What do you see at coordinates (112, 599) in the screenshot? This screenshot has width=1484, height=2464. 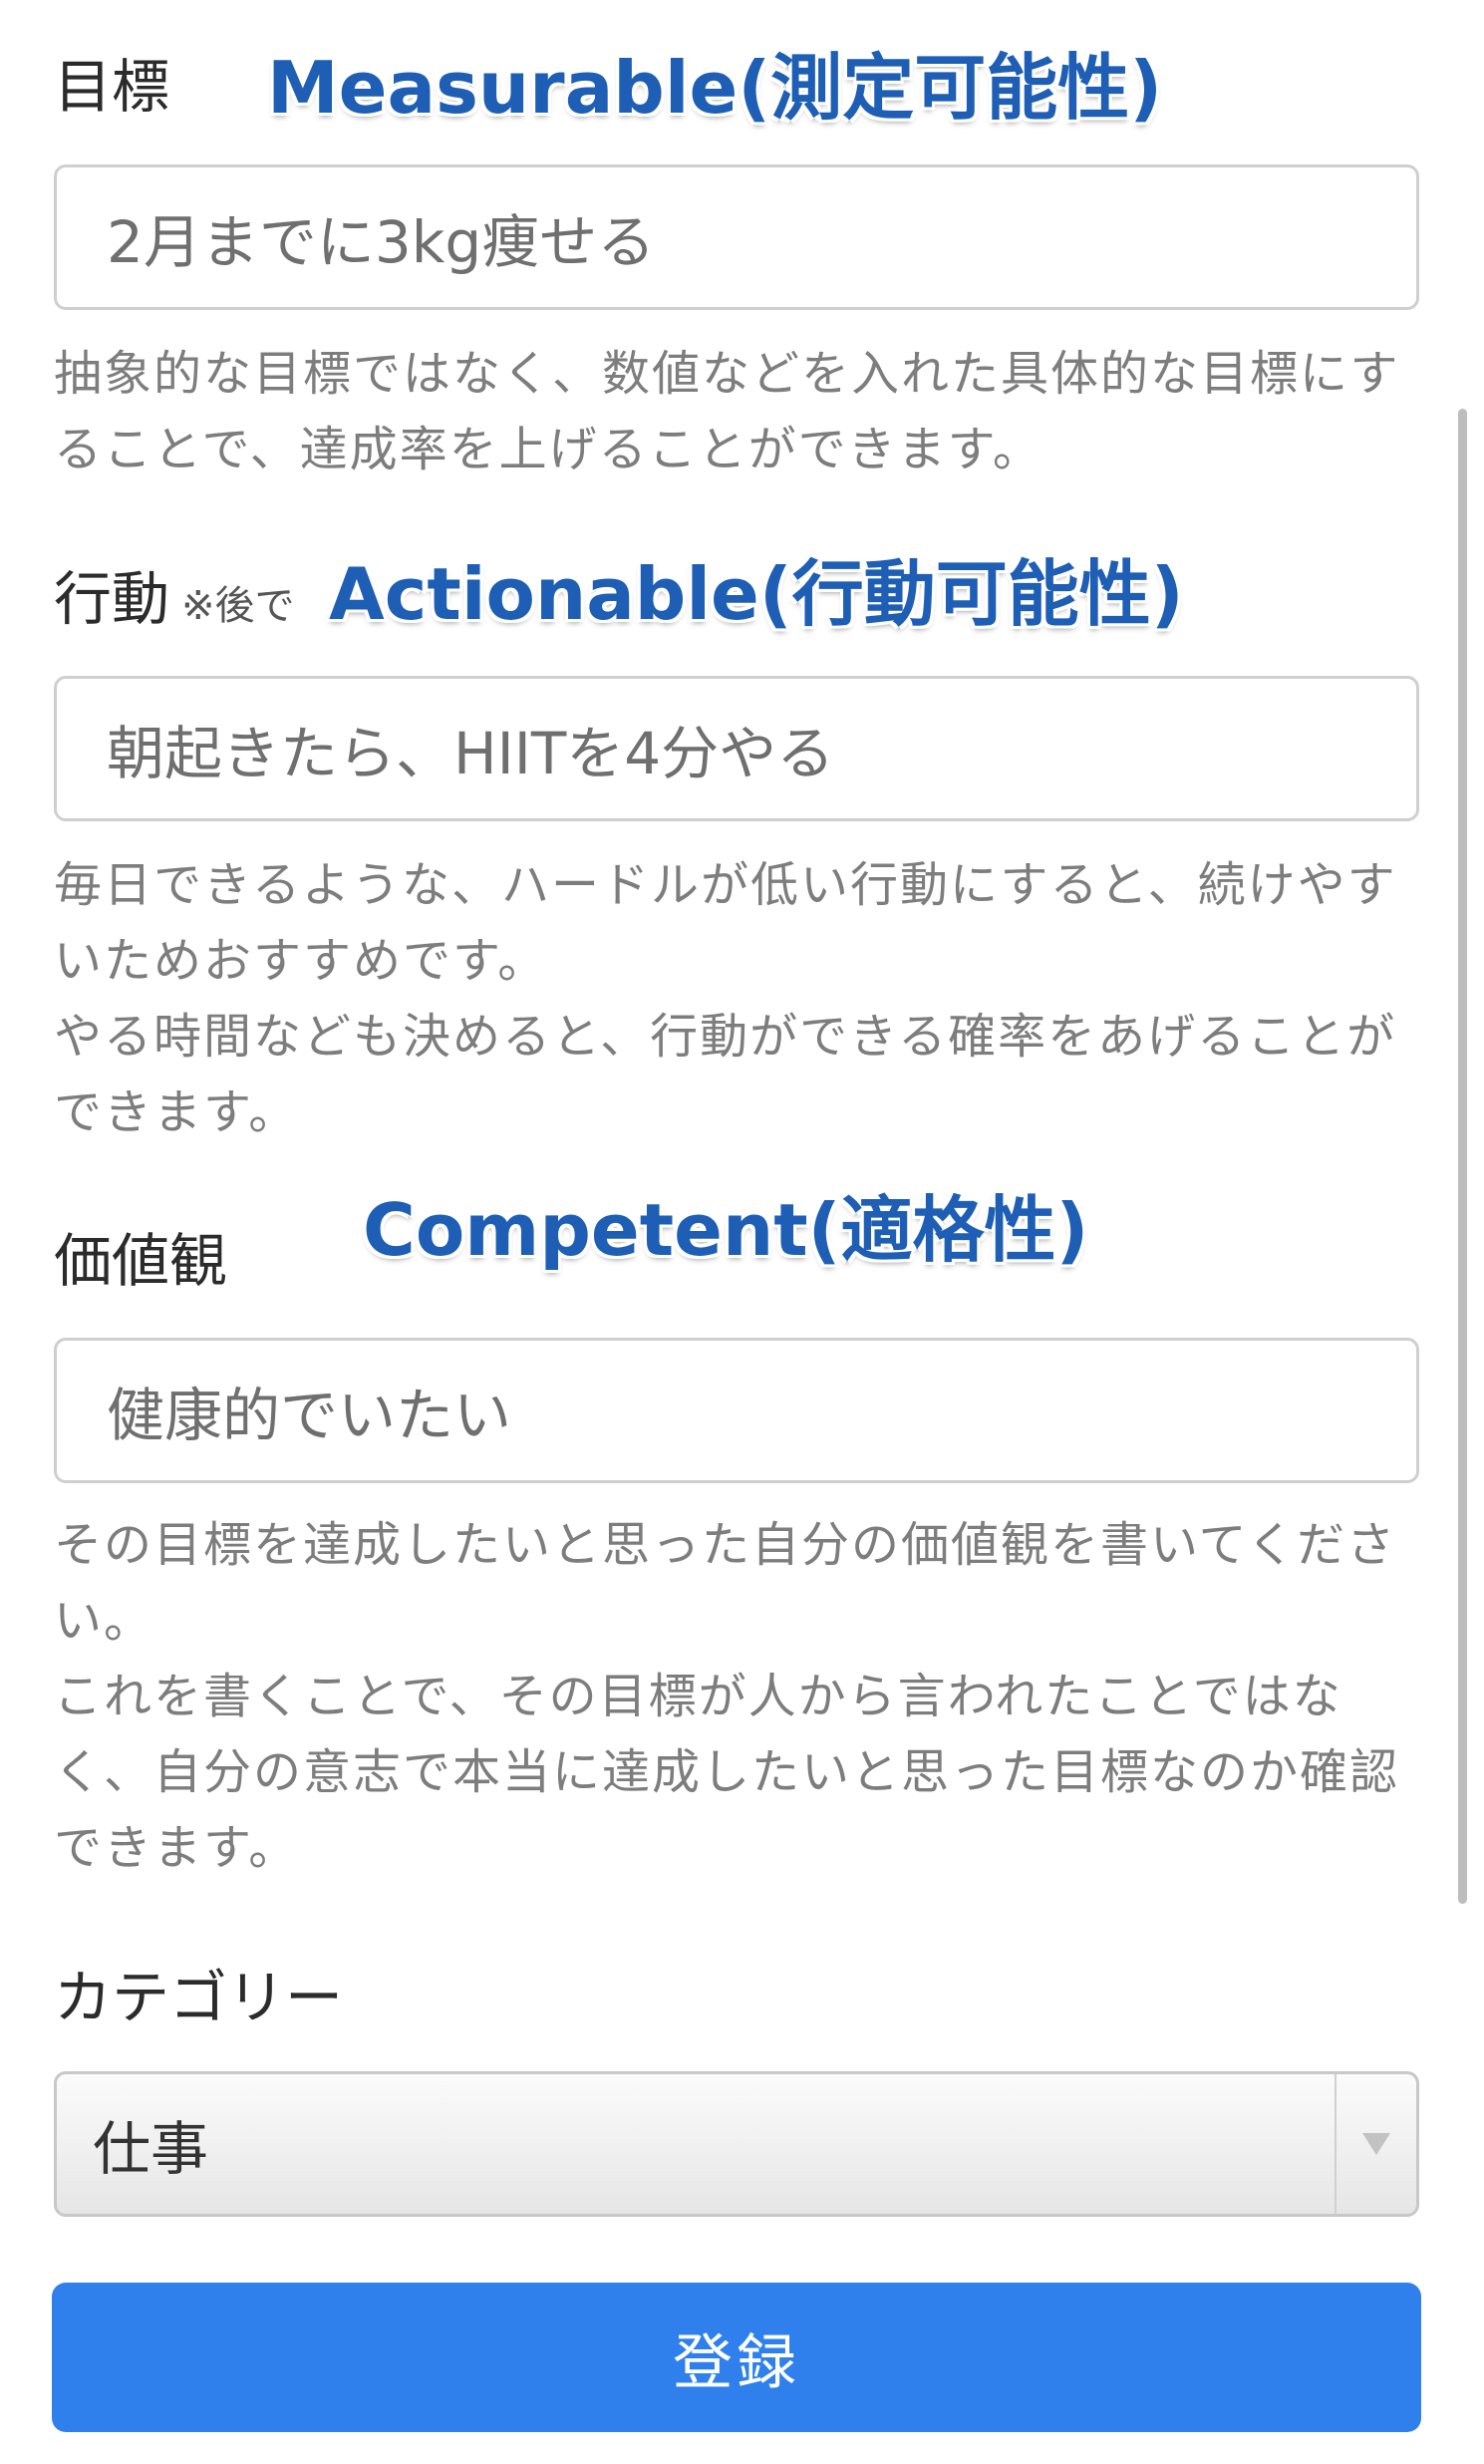 I see `action-label-text: 行動` at bounding box center [112, 599].